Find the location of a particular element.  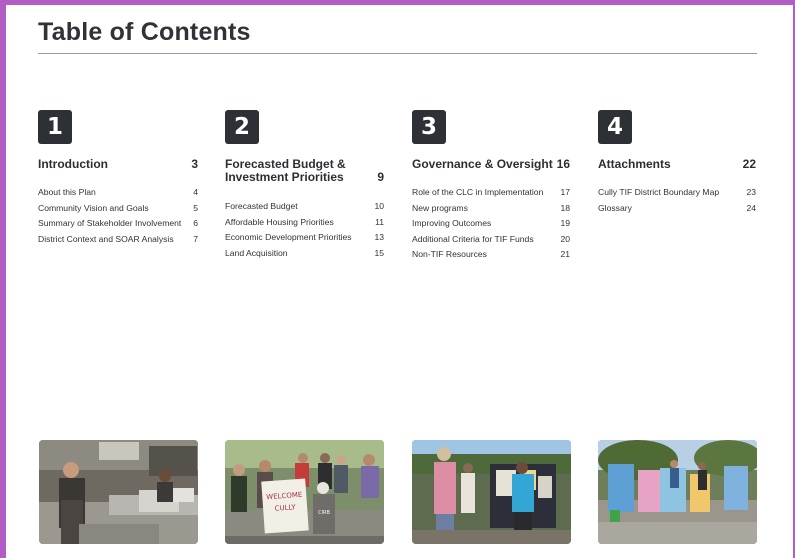

toc-item-land-acquisition: Land Acquisition 15 is located at coordinates (304, 254).